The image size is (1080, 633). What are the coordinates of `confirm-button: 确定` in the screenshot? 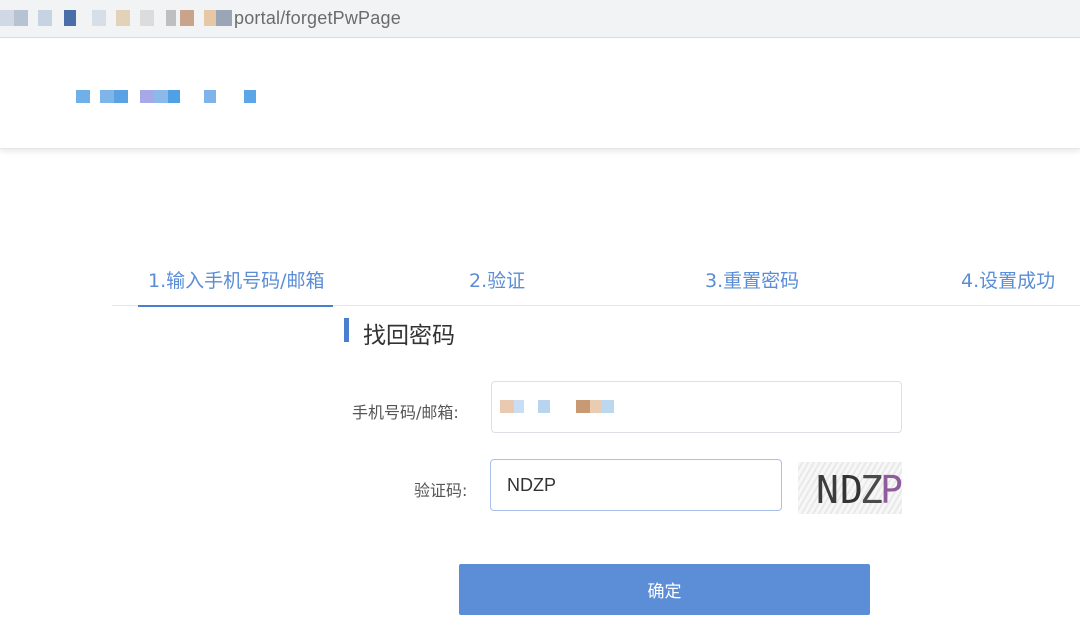 It's located at (664, 589).